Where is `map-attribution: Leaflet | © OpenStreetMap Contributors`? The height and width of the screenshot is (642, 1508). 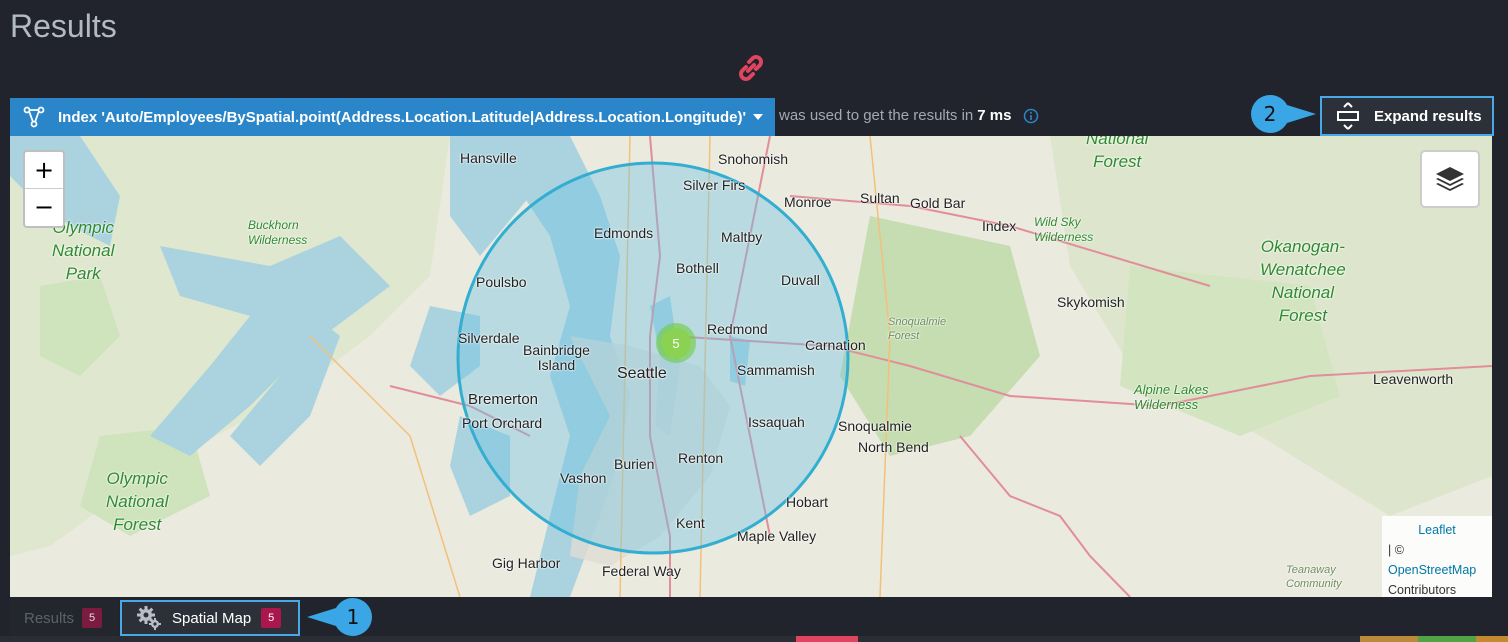 map-attribution: Leaflet | © OpenStreetMap Contributors is located at coordinates (1437, 556).